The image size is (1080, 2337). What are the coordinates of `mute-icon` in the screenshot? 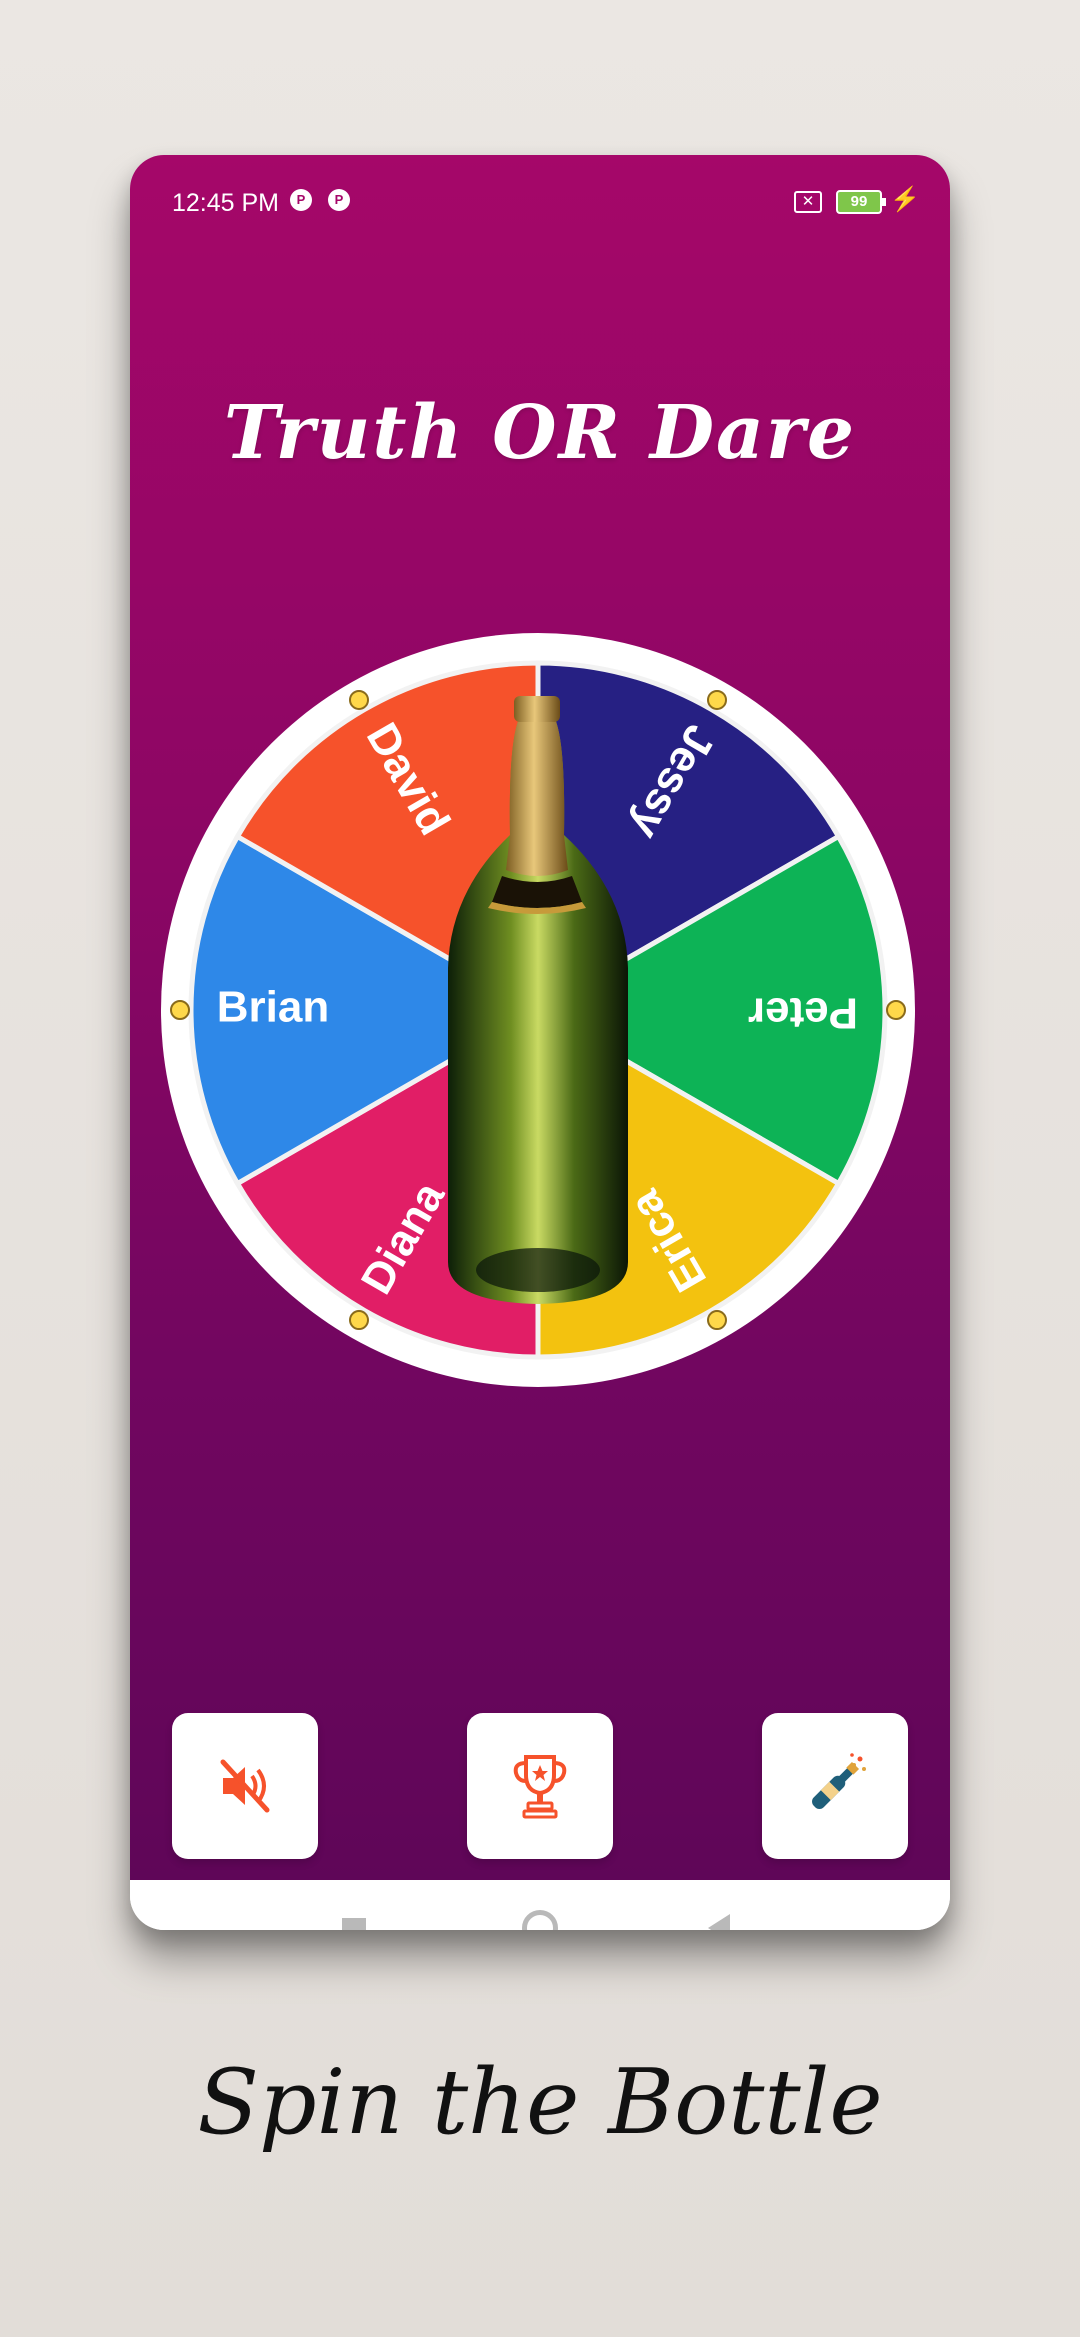 It's located at (245, 1786).